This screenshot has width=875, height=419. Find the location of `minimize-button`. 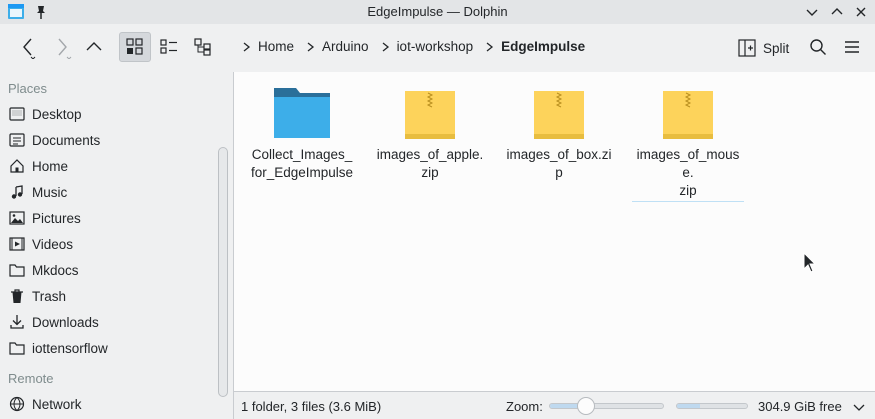

minimize-button is located at coordinates (812, 12).